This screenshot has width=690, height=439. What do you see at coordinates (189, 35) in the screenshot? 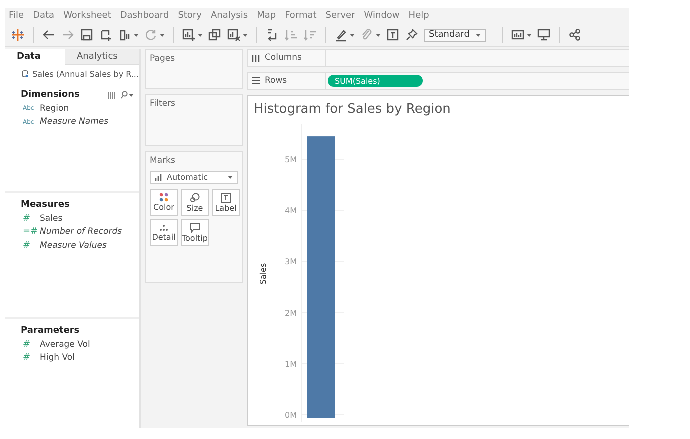
I see `new-worksheet-icon` at bounding box center [189, 35].